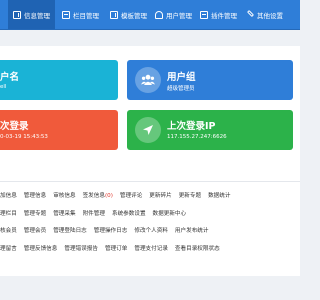 Image resolution: width=320 pixels, height=300 pixels. Describe the element at coordinates (190, 197) in the screenshot. I see `quick-link-update-topics: 更新专题` at that location.